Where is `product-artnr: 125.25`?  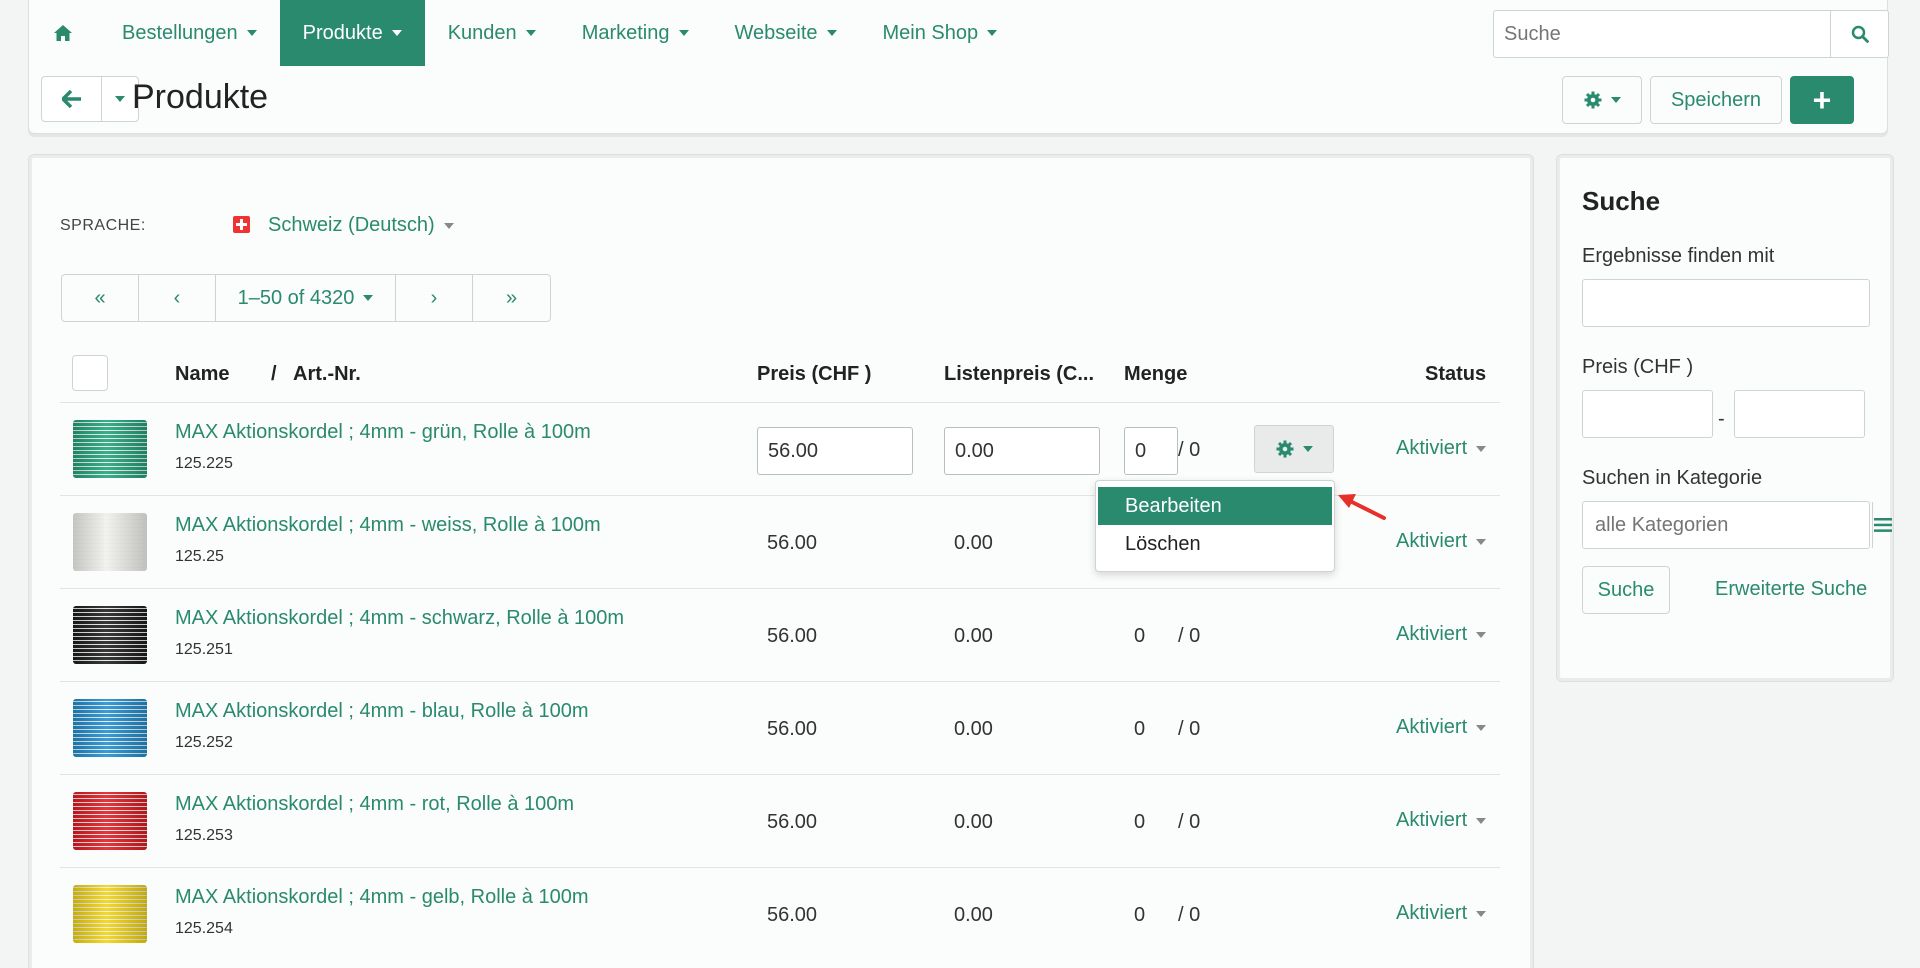
product-artnr: 125.25 is located at coordinates (199, 556).